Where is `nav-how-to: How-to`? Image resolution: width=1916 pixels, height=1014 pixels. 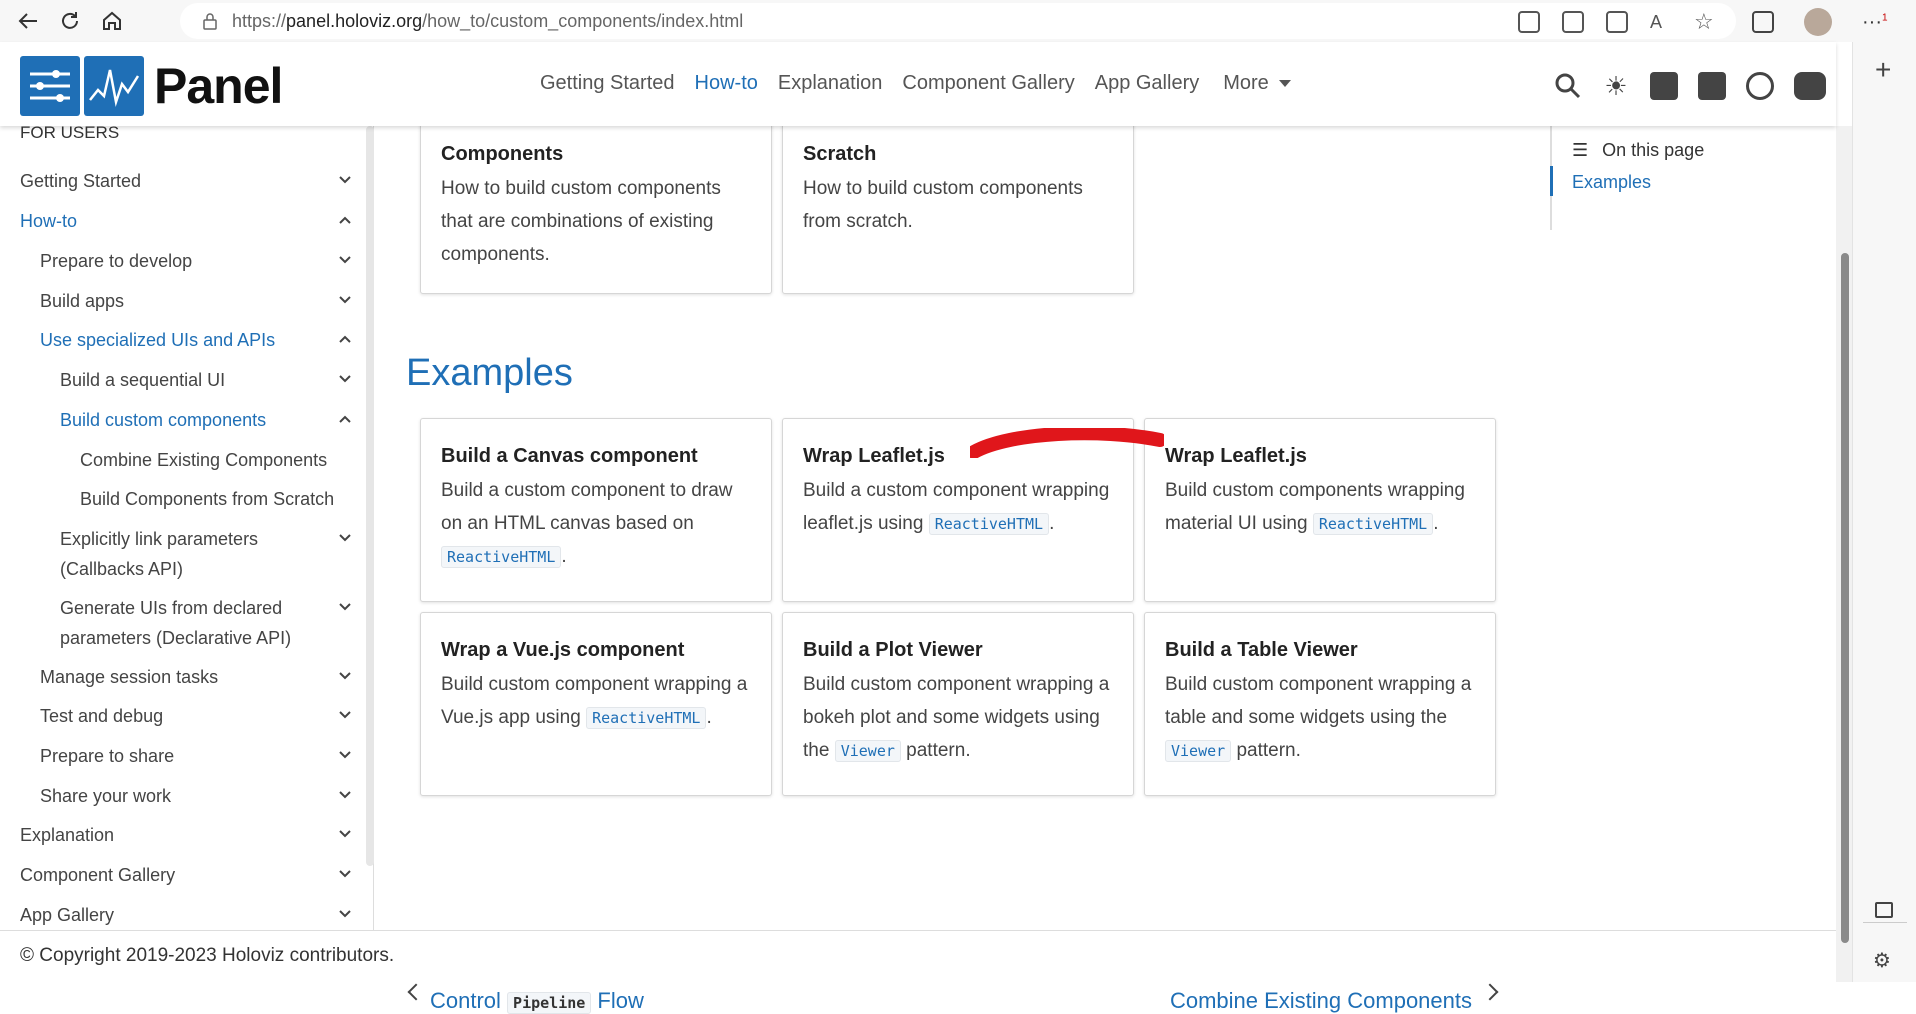
nav-how-to: How-to is located at coordinates (726, 83).